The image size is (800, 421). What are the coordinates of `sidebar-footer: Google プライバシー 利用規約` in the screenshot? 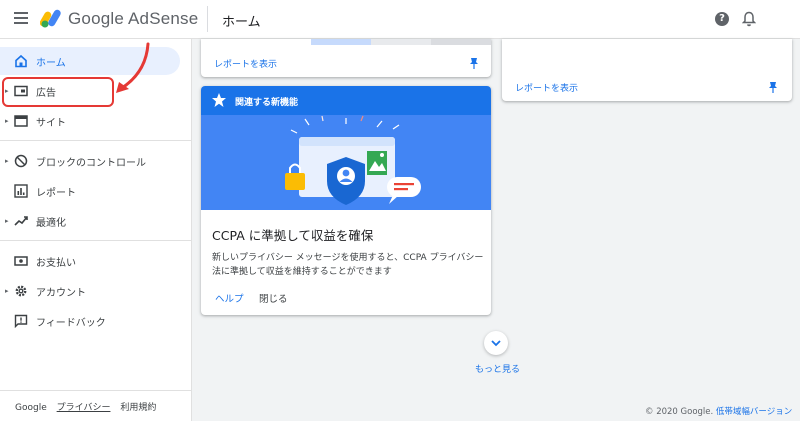 It's located at (89, 406).